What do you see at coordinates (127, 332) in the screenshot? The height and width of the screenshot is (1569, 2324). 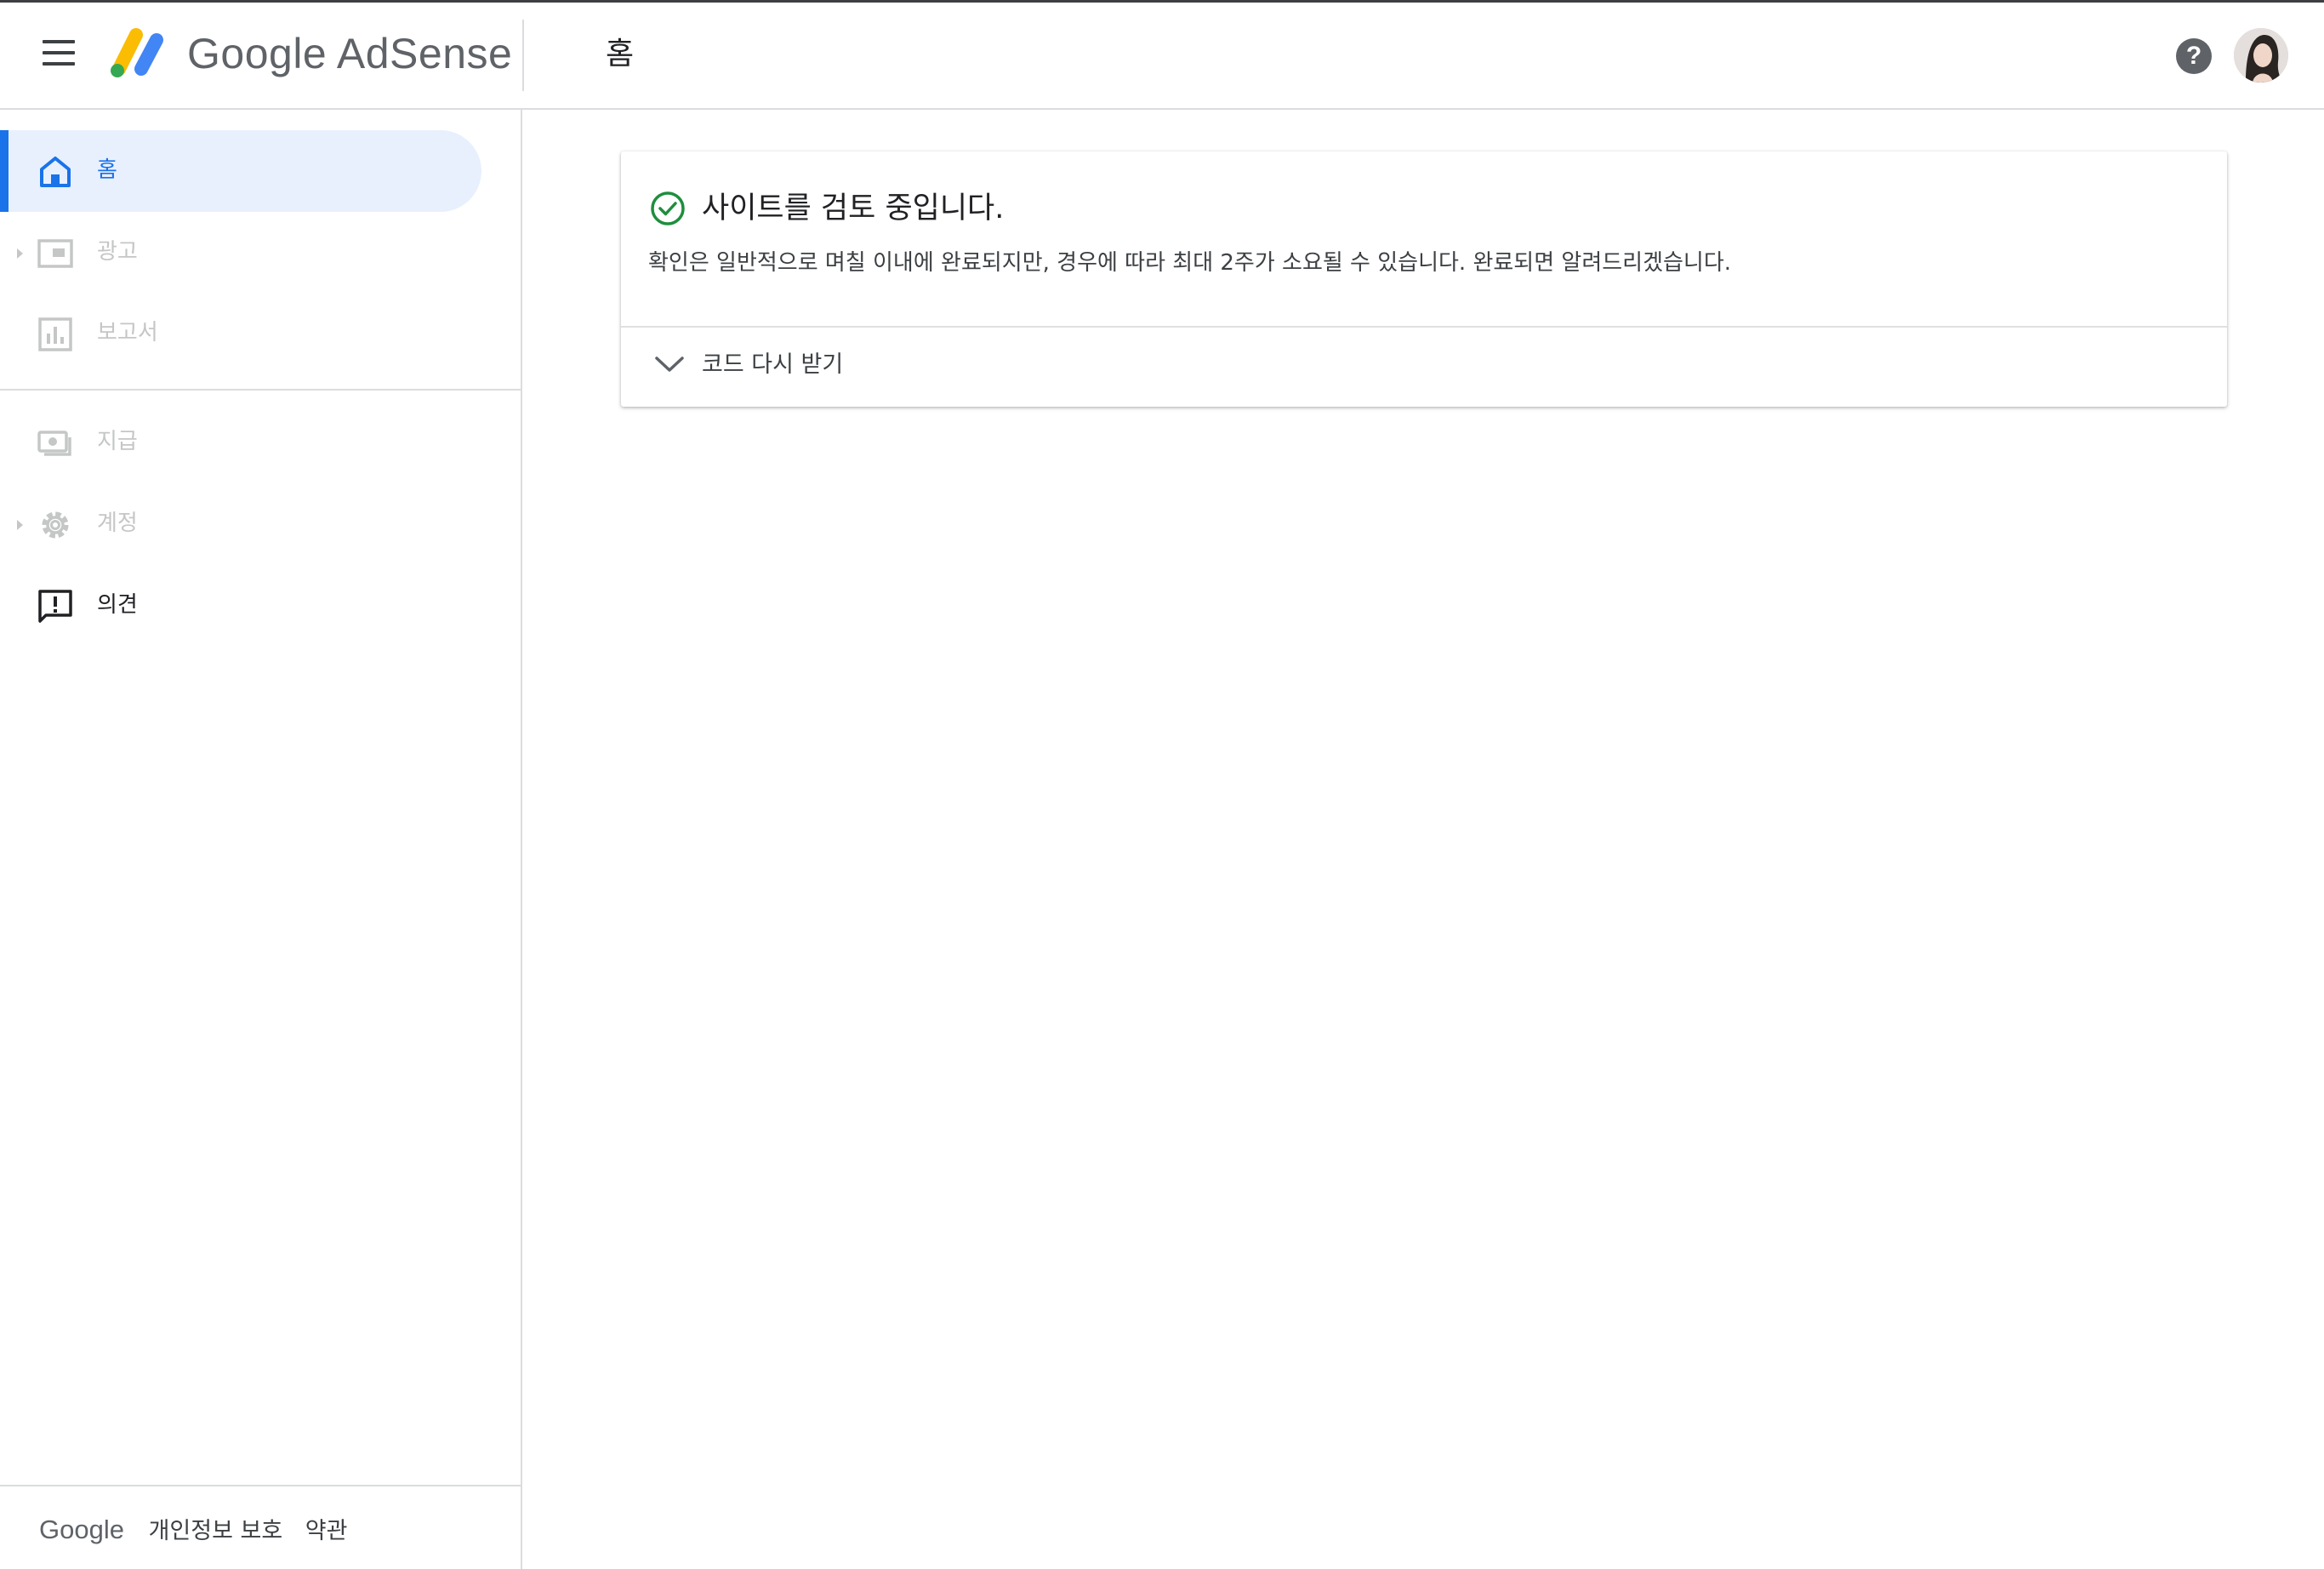 I see `sidebar-item-label: 보고서` at bounding box center [127, 332].